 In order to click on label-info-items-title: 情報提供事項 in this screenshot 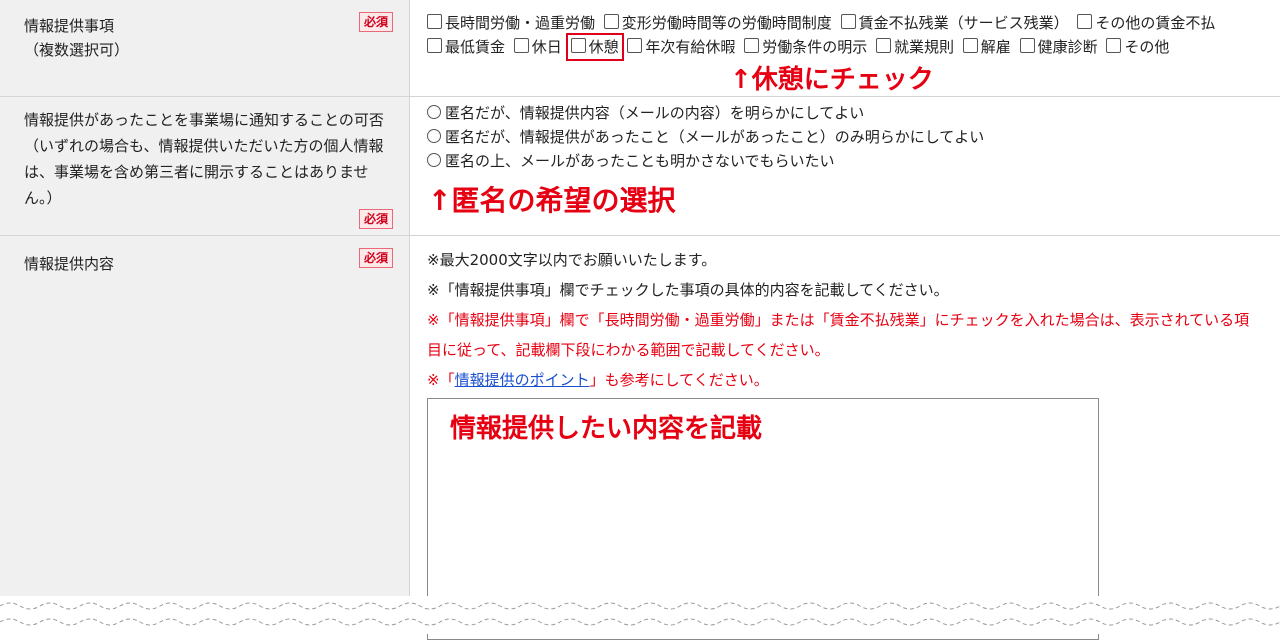, I will do `click(69, 26)`.